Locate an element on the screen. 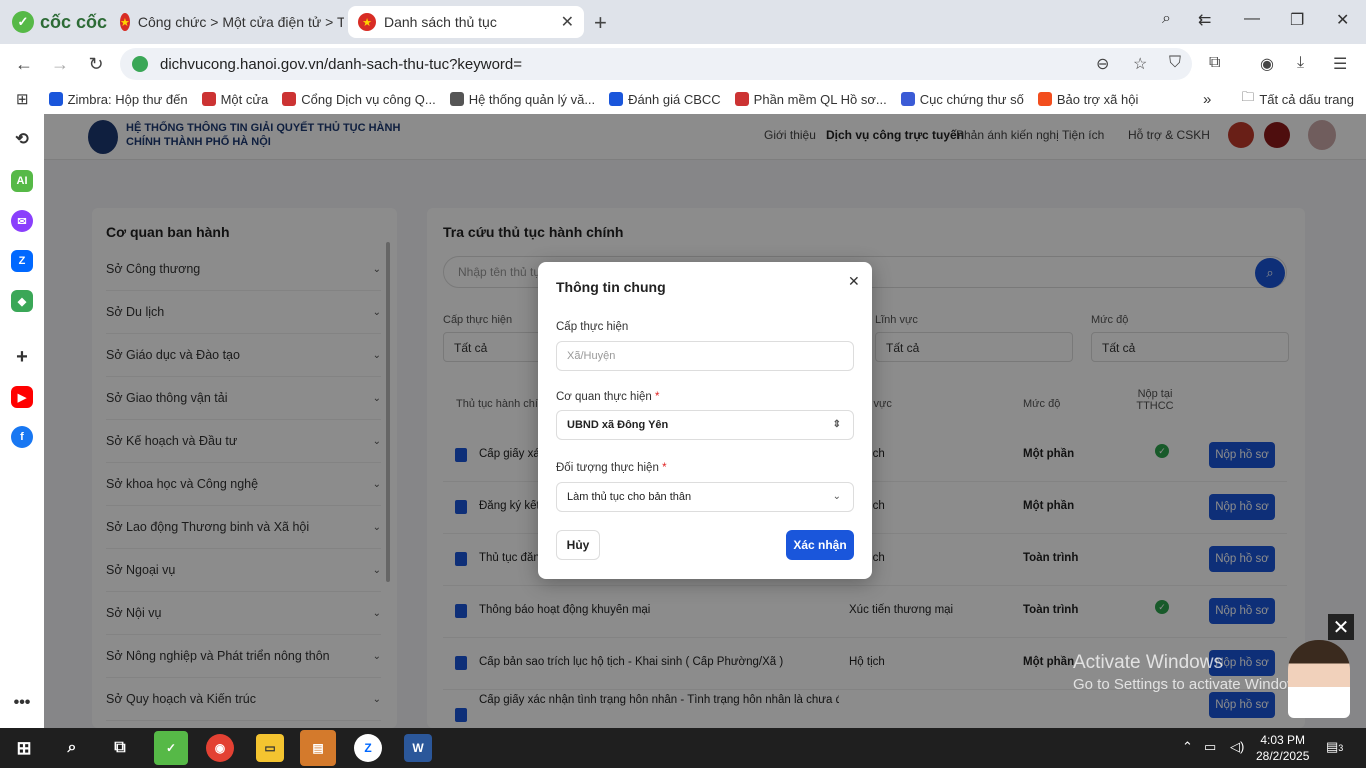 This screenshot has height=768, width=1366. volume-icon: ◁) is located at coordinates (1237, 747).